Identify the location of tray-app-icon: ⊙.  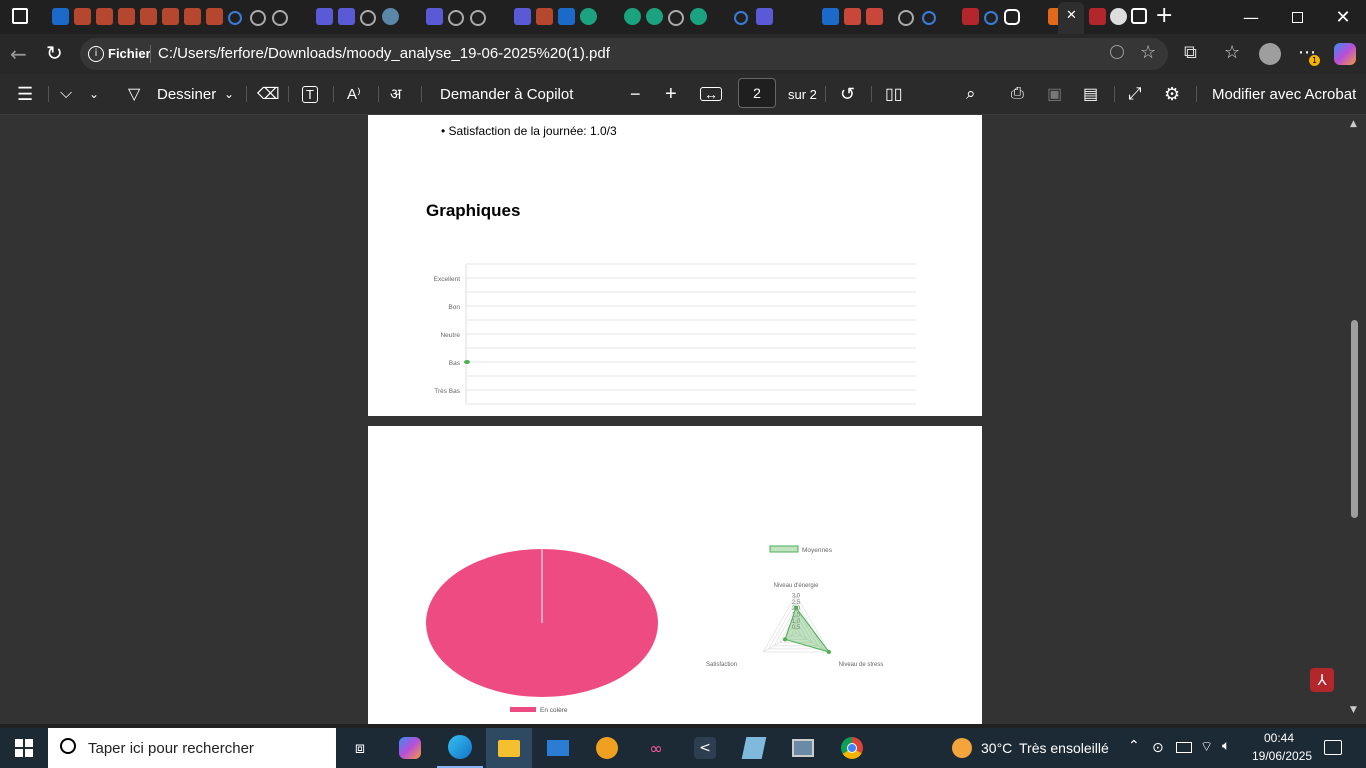
(1158, 748).